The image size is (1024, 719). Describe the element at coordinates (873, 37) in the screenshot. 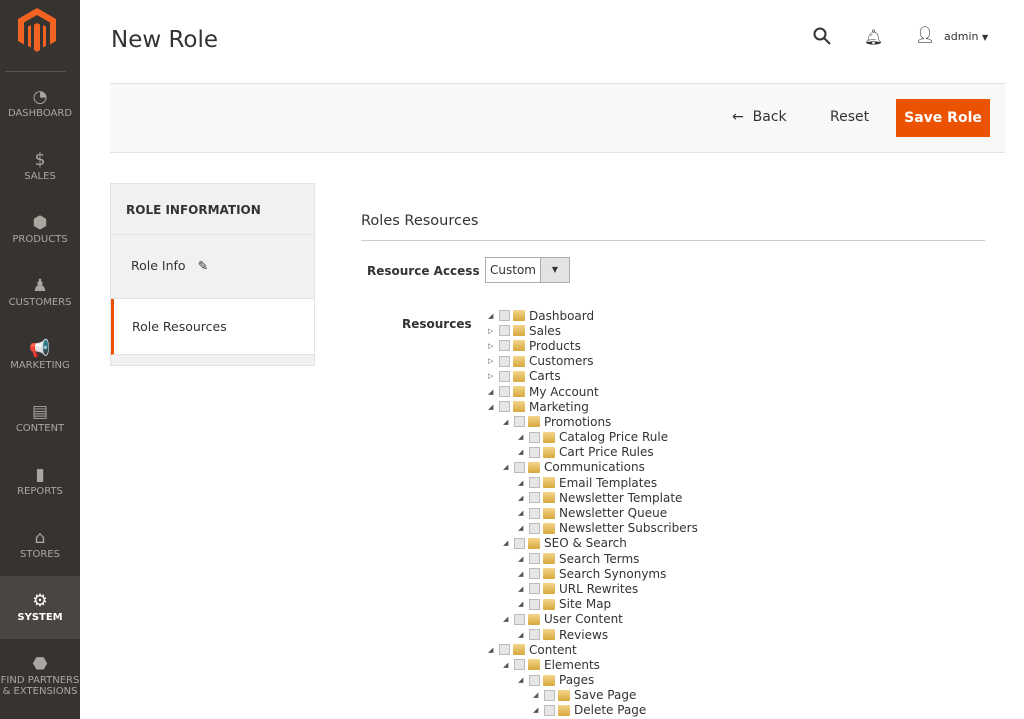

I see `bell-icon: 🔔︎` at that location.